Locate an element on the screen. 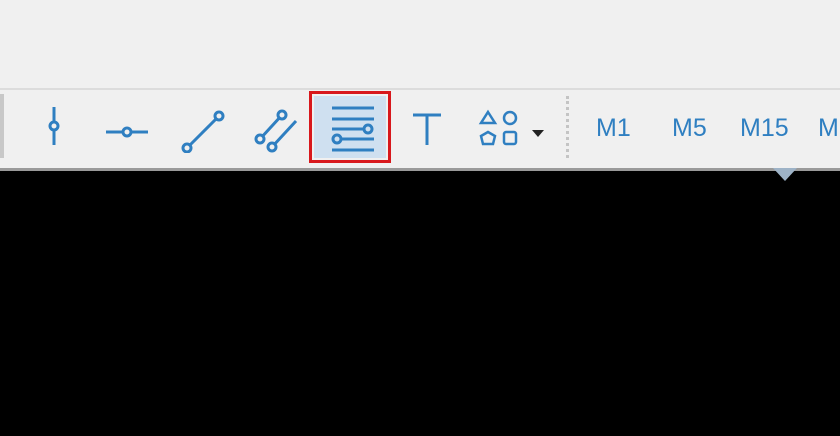  shapes-tool-button is located at coordinates (514, 126).